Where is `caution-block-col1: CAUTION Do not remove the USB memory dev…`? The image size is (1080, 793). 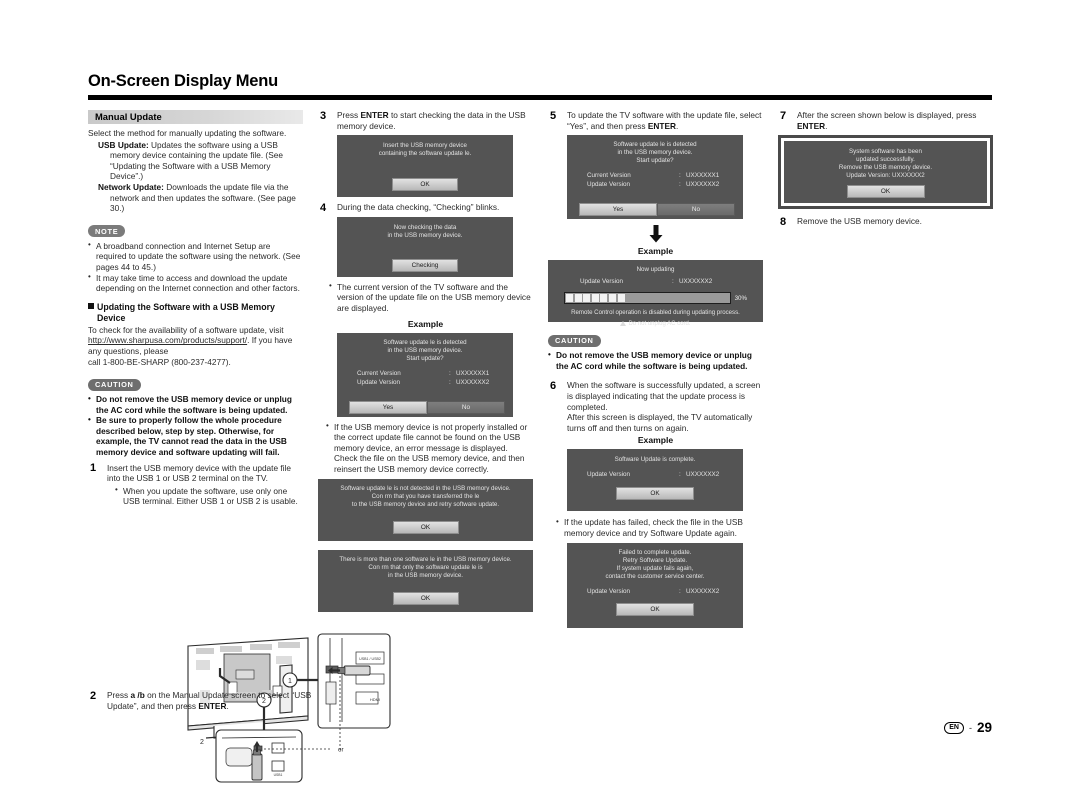
caution-block-col1: CAUTION Do not remove the USB memory dev… is located at coordinates (195, 416).